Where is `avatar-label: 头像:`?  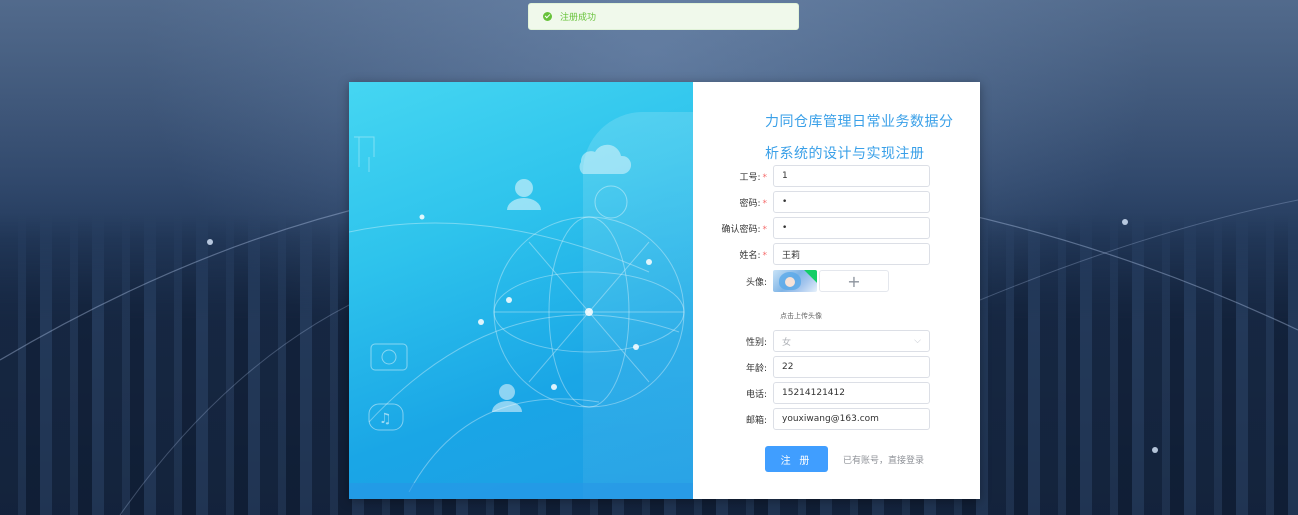 avatar-label: 头像: is located at coordinates (756, 282).